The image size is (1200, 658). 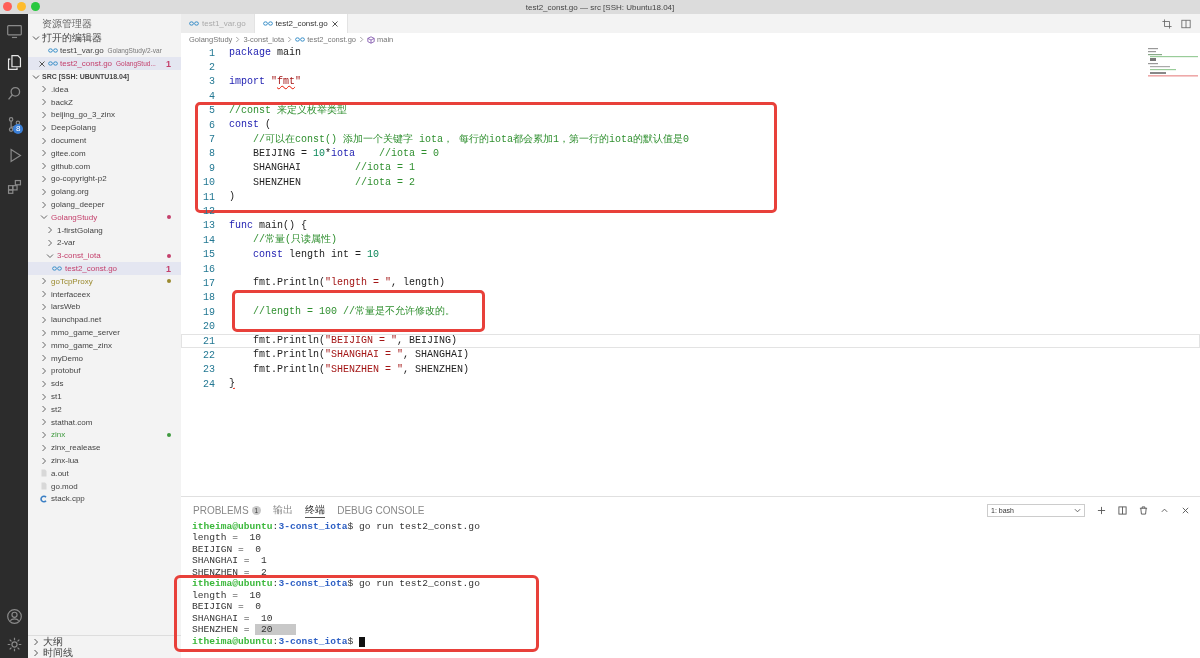 I want to click on files-icon, so click(x=14, y=62).